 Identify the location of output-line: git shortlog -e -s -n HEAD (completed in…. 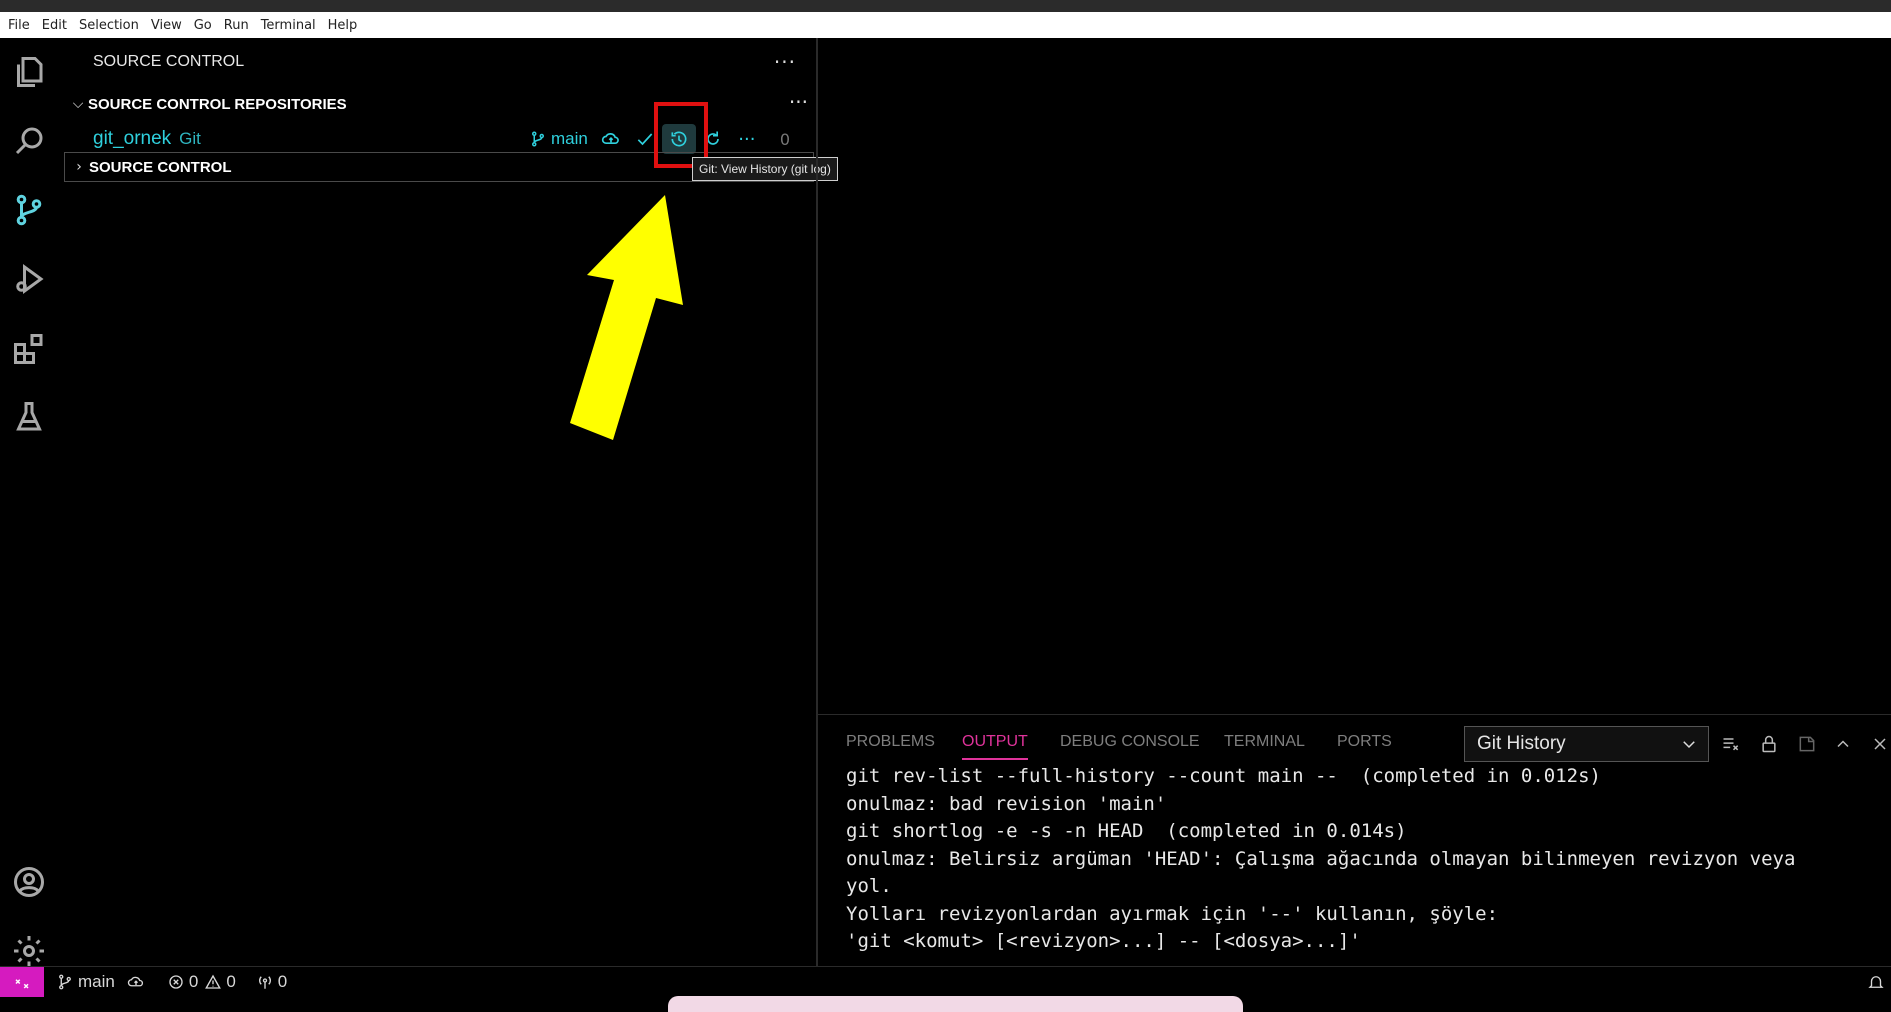
(1126, 831).